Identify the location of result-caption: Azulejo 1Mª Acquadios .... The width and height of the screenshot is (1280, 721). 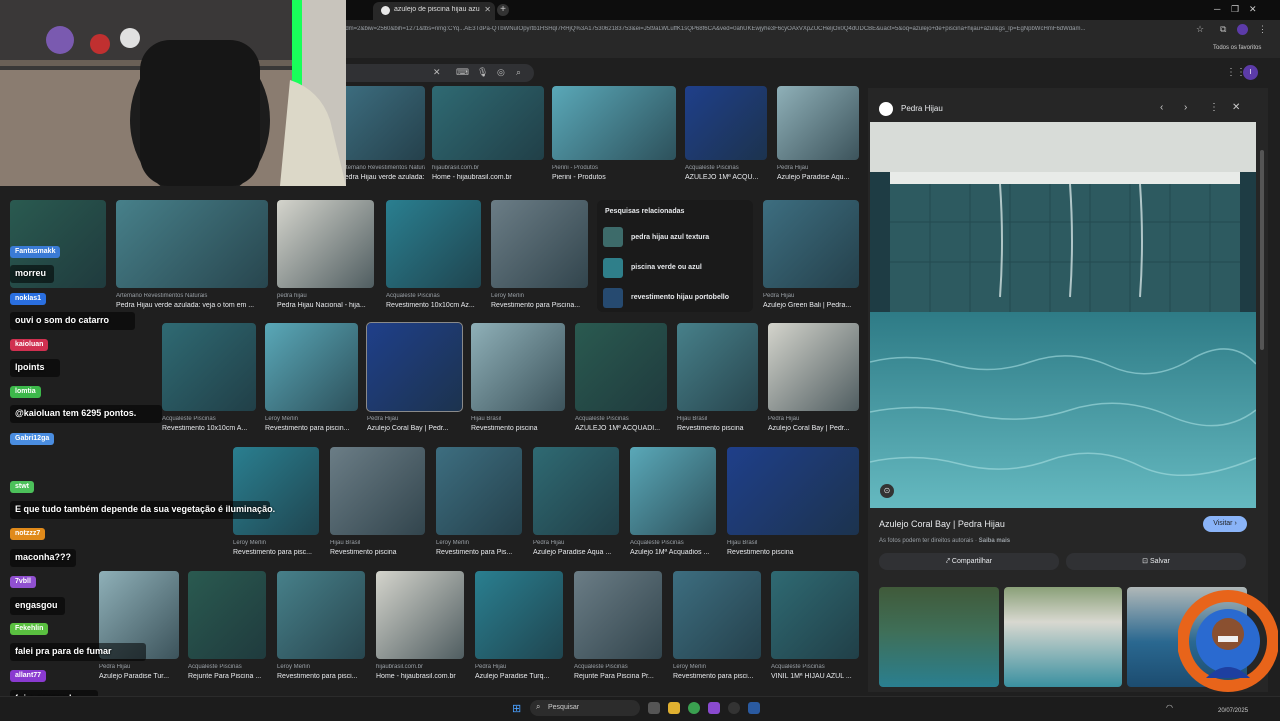
(673, 552).